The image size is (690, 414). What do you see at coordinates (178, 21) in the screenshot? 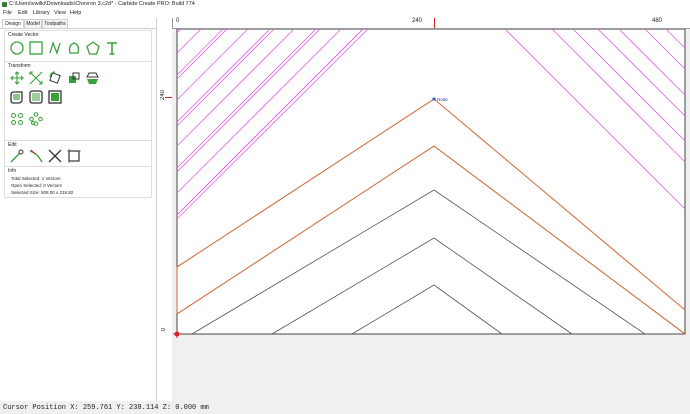
I see `ruler-top-label-0: 0` at bounding box center [178, 21].